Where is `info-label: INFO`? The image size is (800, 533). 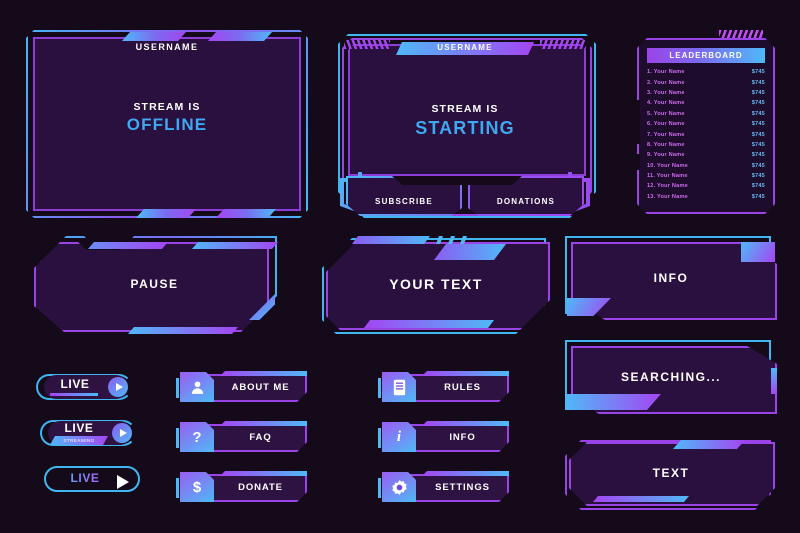 info-label: INFO is located at coordinates (671, 278).